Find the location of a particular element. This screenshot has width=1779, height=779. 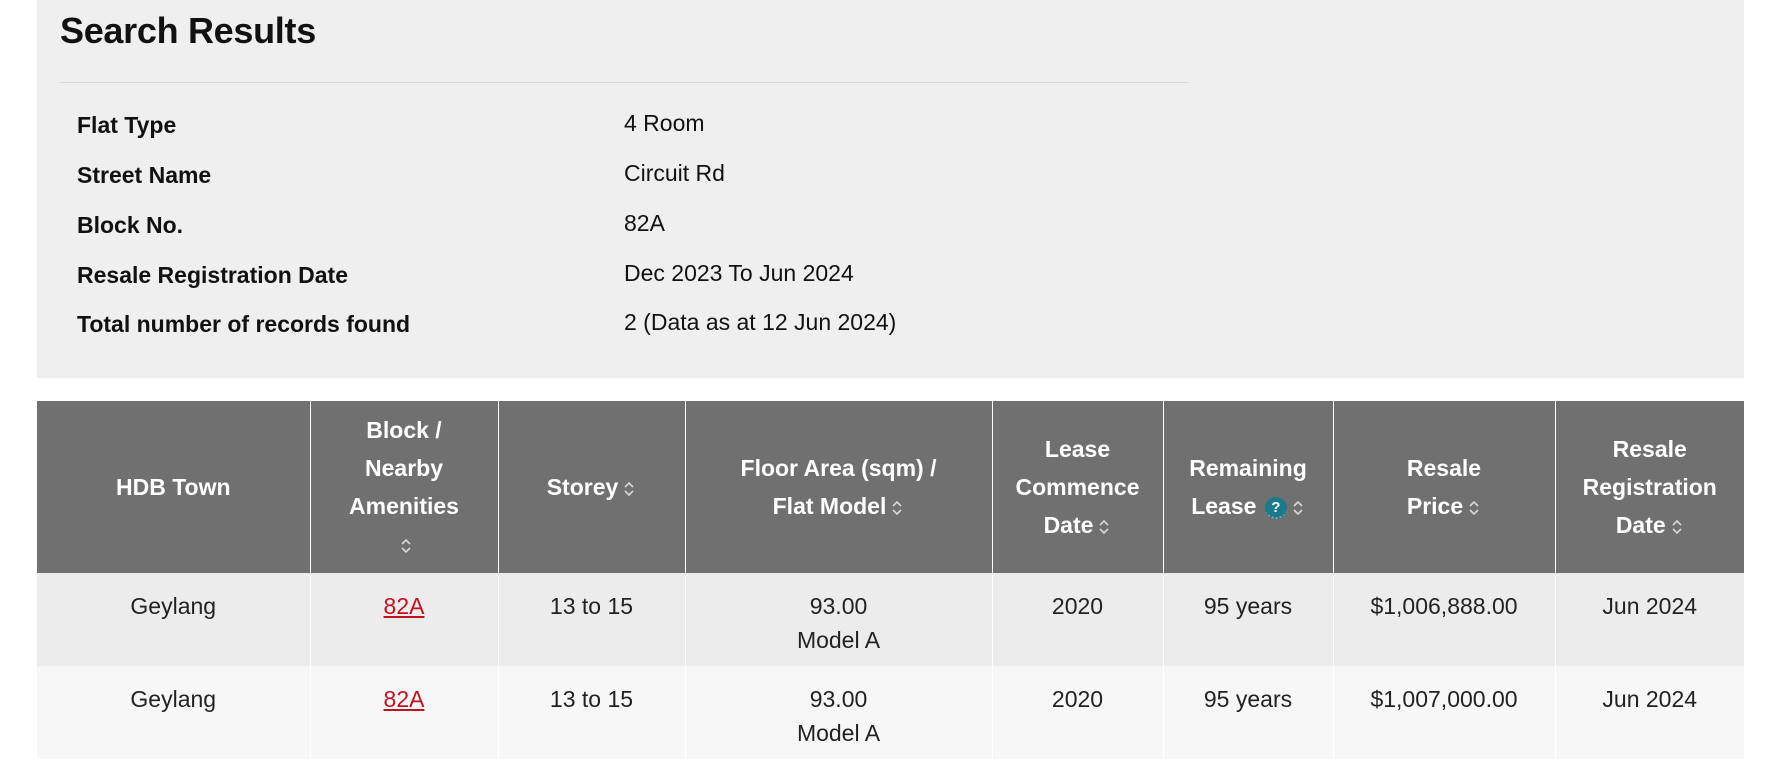

header-resale-price: Resale Price is located at coordinates (1444, 487).